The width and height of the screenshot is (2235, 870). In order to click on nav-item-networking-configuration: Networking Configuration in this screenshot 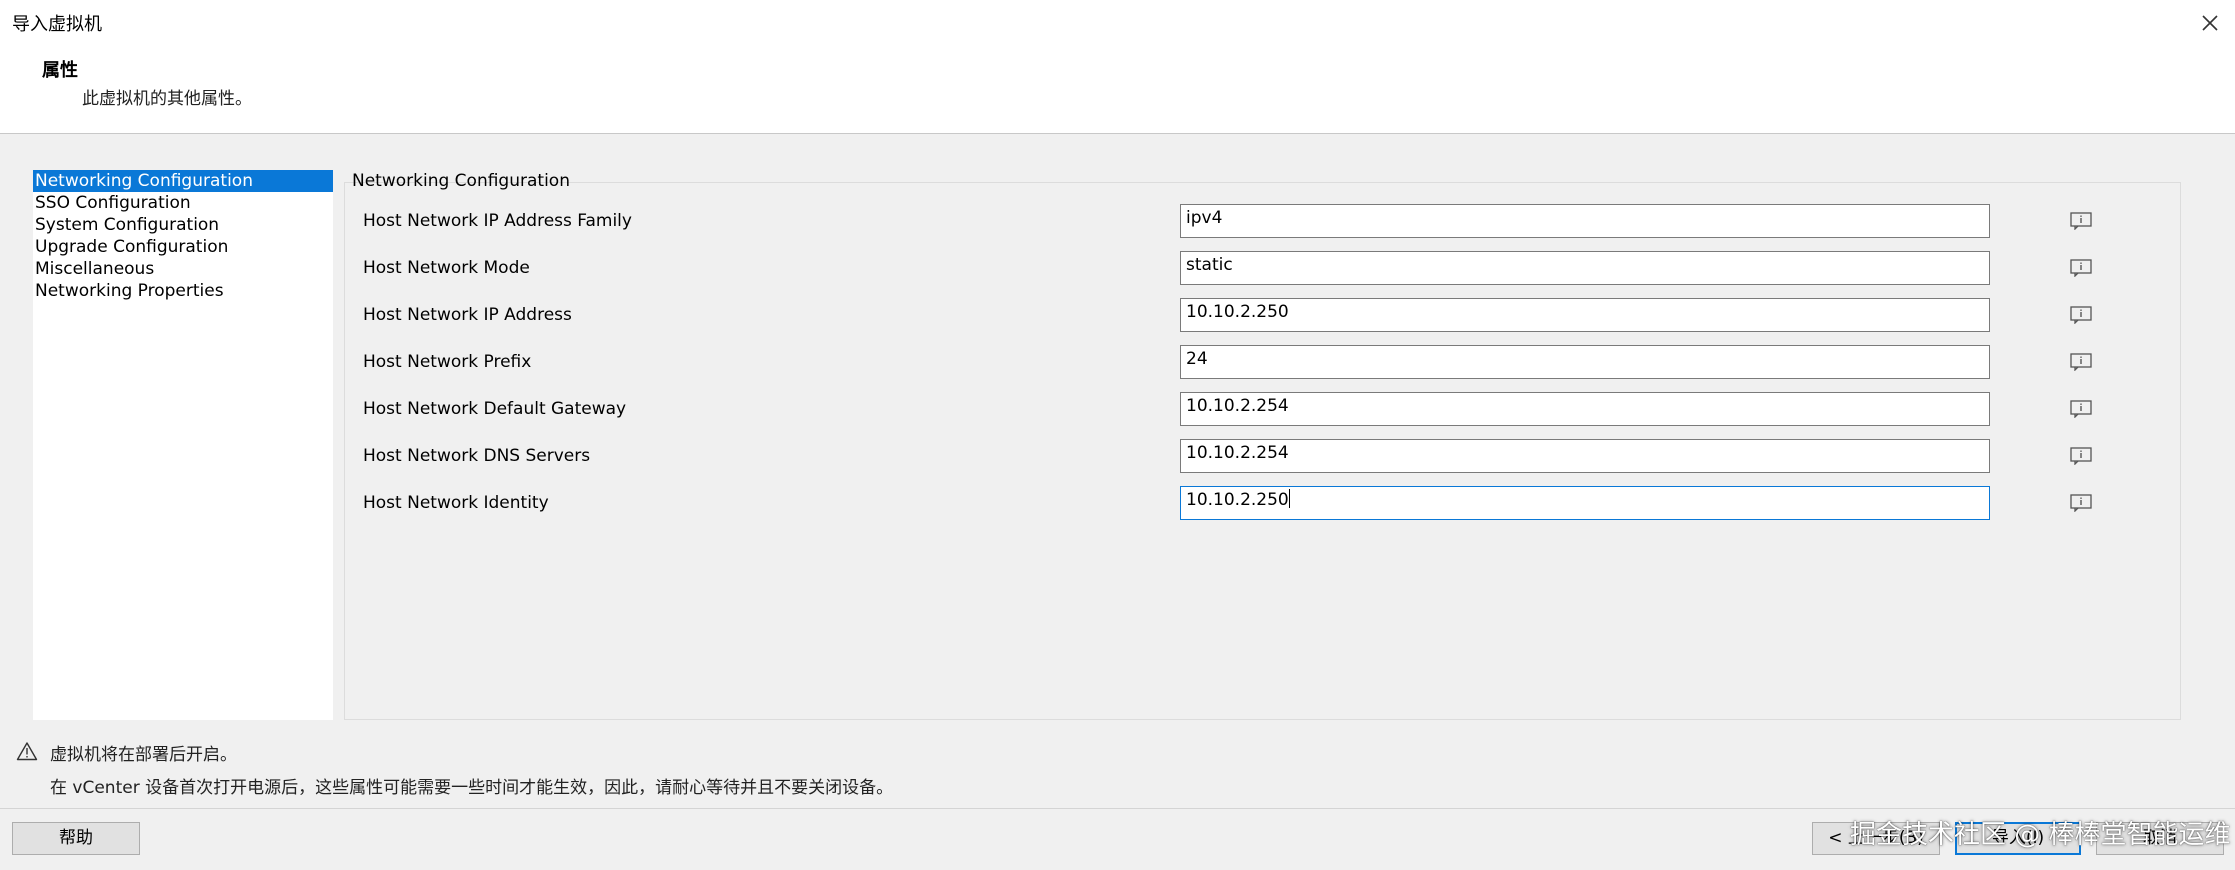, I will do `click(183, 181)`.